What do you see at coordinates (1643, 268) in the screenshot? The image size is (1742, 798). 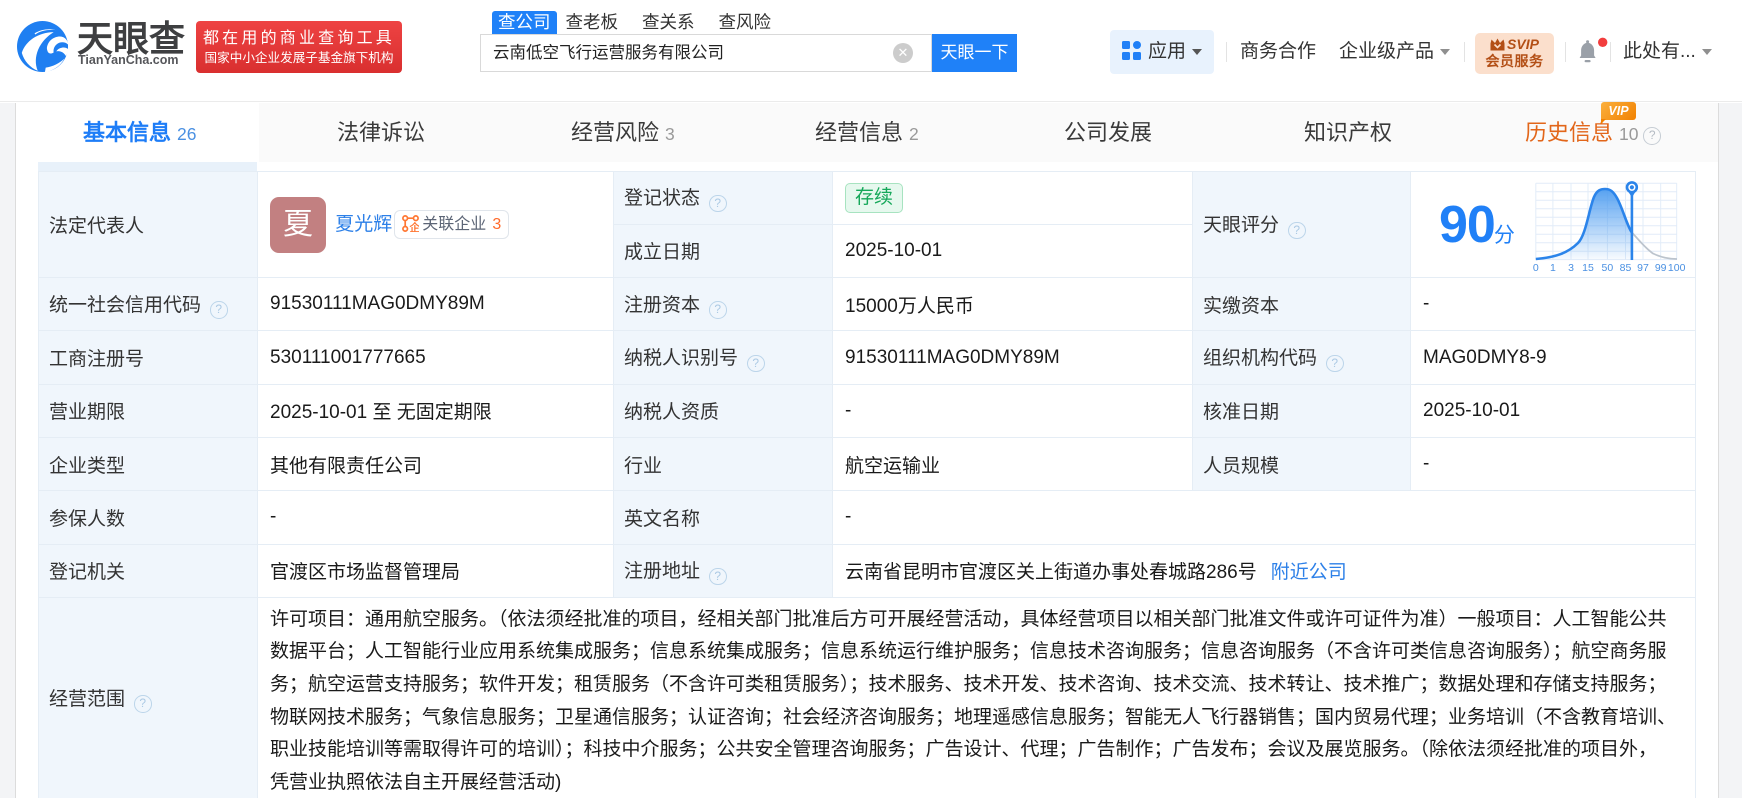 I see `svg-text: 97` at bounding box center [1643, 268].